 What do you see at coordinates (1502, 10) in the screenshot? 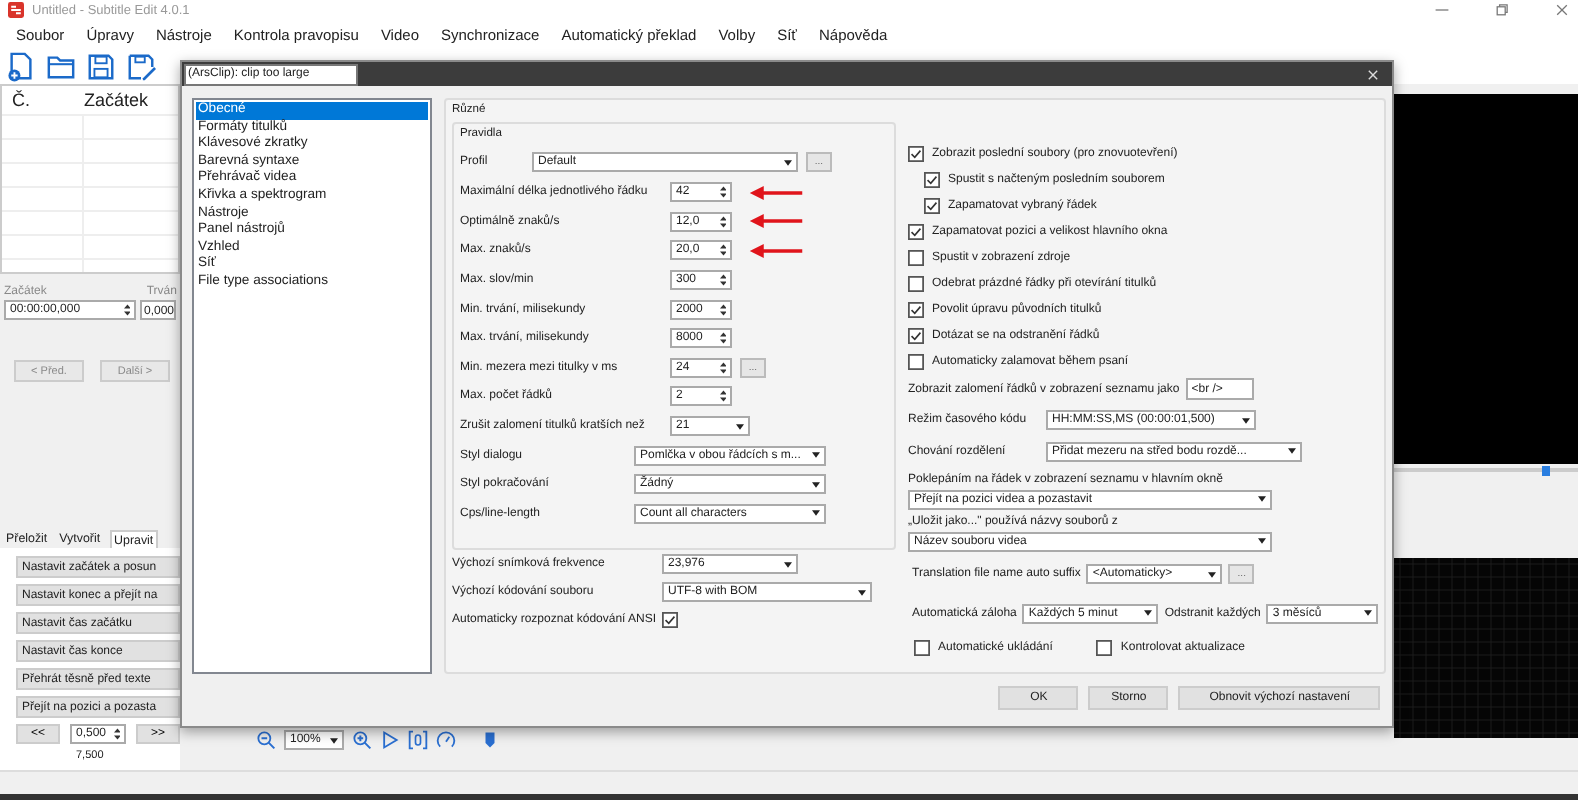
I see `restore-icon` at bounding box center [1502, 10].